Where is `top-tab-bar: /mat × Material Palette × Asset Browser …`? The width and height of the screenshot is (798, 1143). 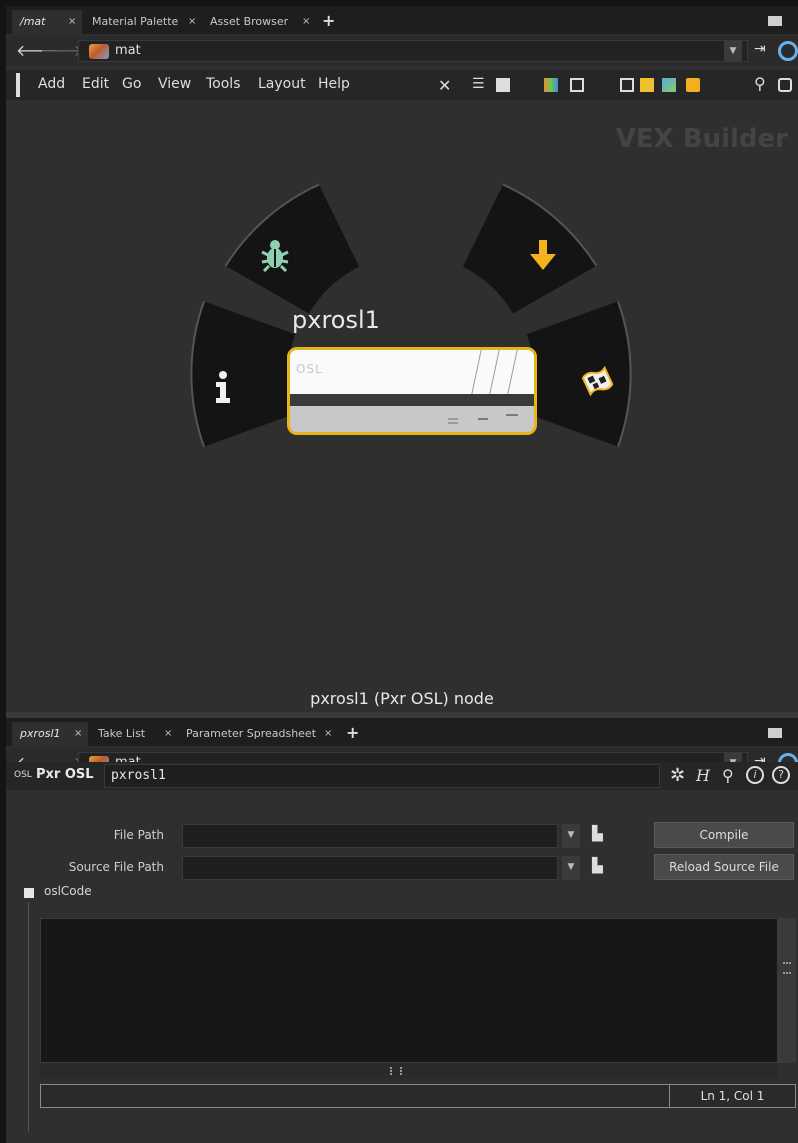 top-tab-bar: /mat × Material Palette × Asset Browser … is located at coordinates (402, 20).